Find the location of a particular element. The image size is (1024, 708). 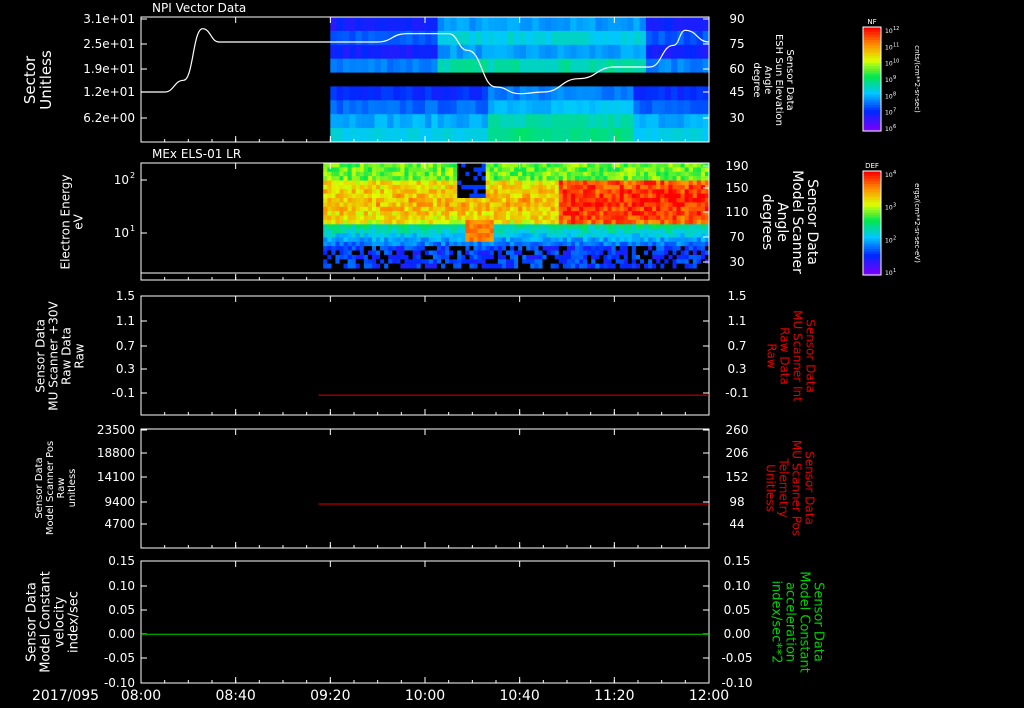

panel-4-y2tick-label: 152 is located at coordinates (737, 477).